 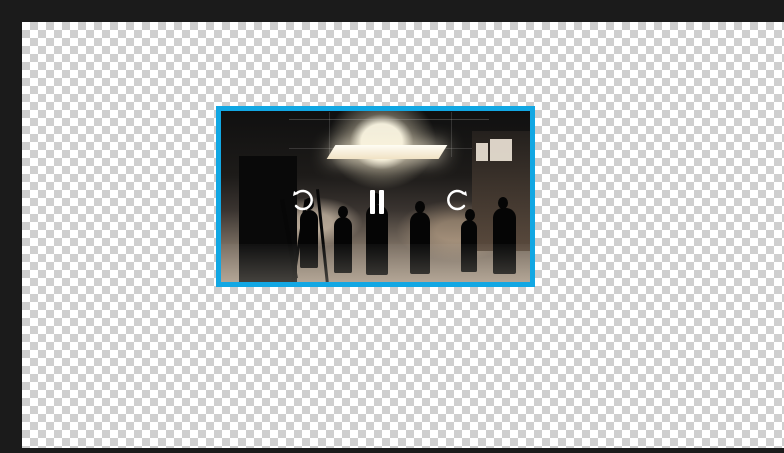 What do you see at coordinates (375, 263) in the screenshot?
I see `studio-floor` at bounding box center [375, 263].